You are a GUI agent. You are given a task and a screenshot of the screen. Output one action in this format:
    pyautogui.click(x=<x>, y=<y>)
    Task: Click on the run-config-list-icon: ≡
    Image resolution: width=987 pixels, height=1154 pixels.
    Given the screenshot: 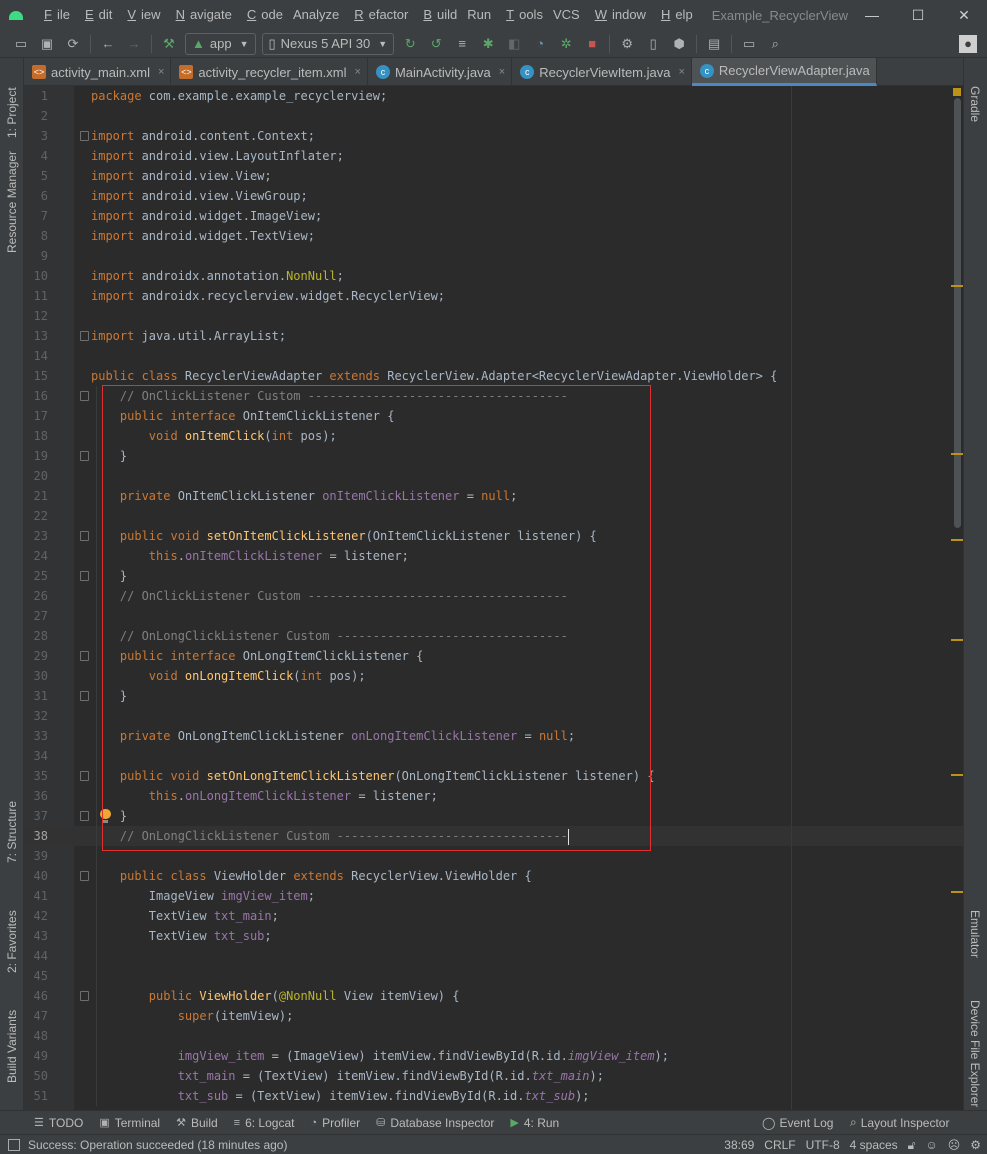 What is the action you would take?
    pyautogui.click(x=462, y=44)
    